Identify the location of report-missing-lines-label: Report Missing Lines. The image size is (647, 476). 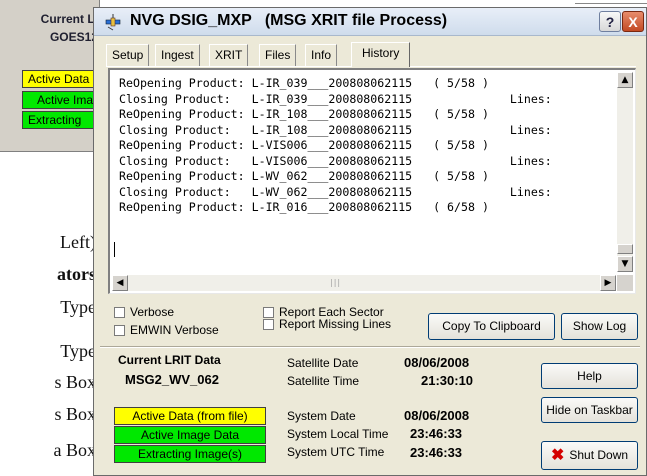
(335, 324).